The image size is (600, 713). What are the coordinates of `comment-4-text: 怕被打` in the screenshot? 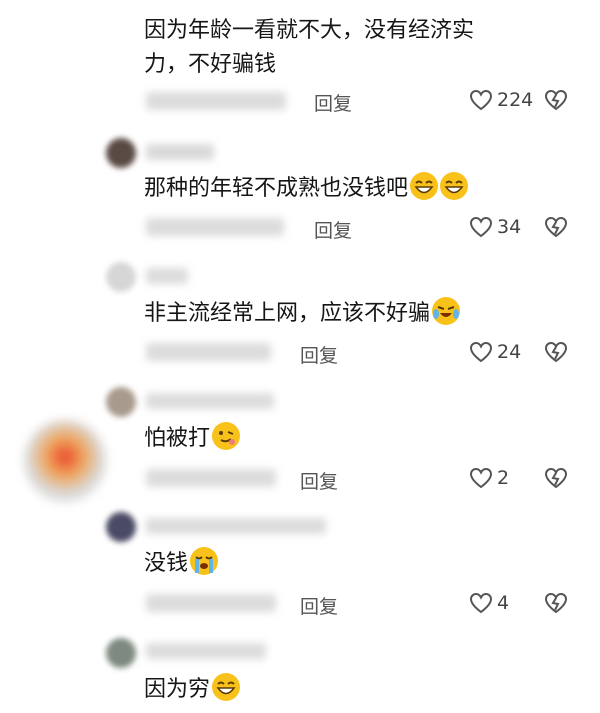 It's located at (192, 439).